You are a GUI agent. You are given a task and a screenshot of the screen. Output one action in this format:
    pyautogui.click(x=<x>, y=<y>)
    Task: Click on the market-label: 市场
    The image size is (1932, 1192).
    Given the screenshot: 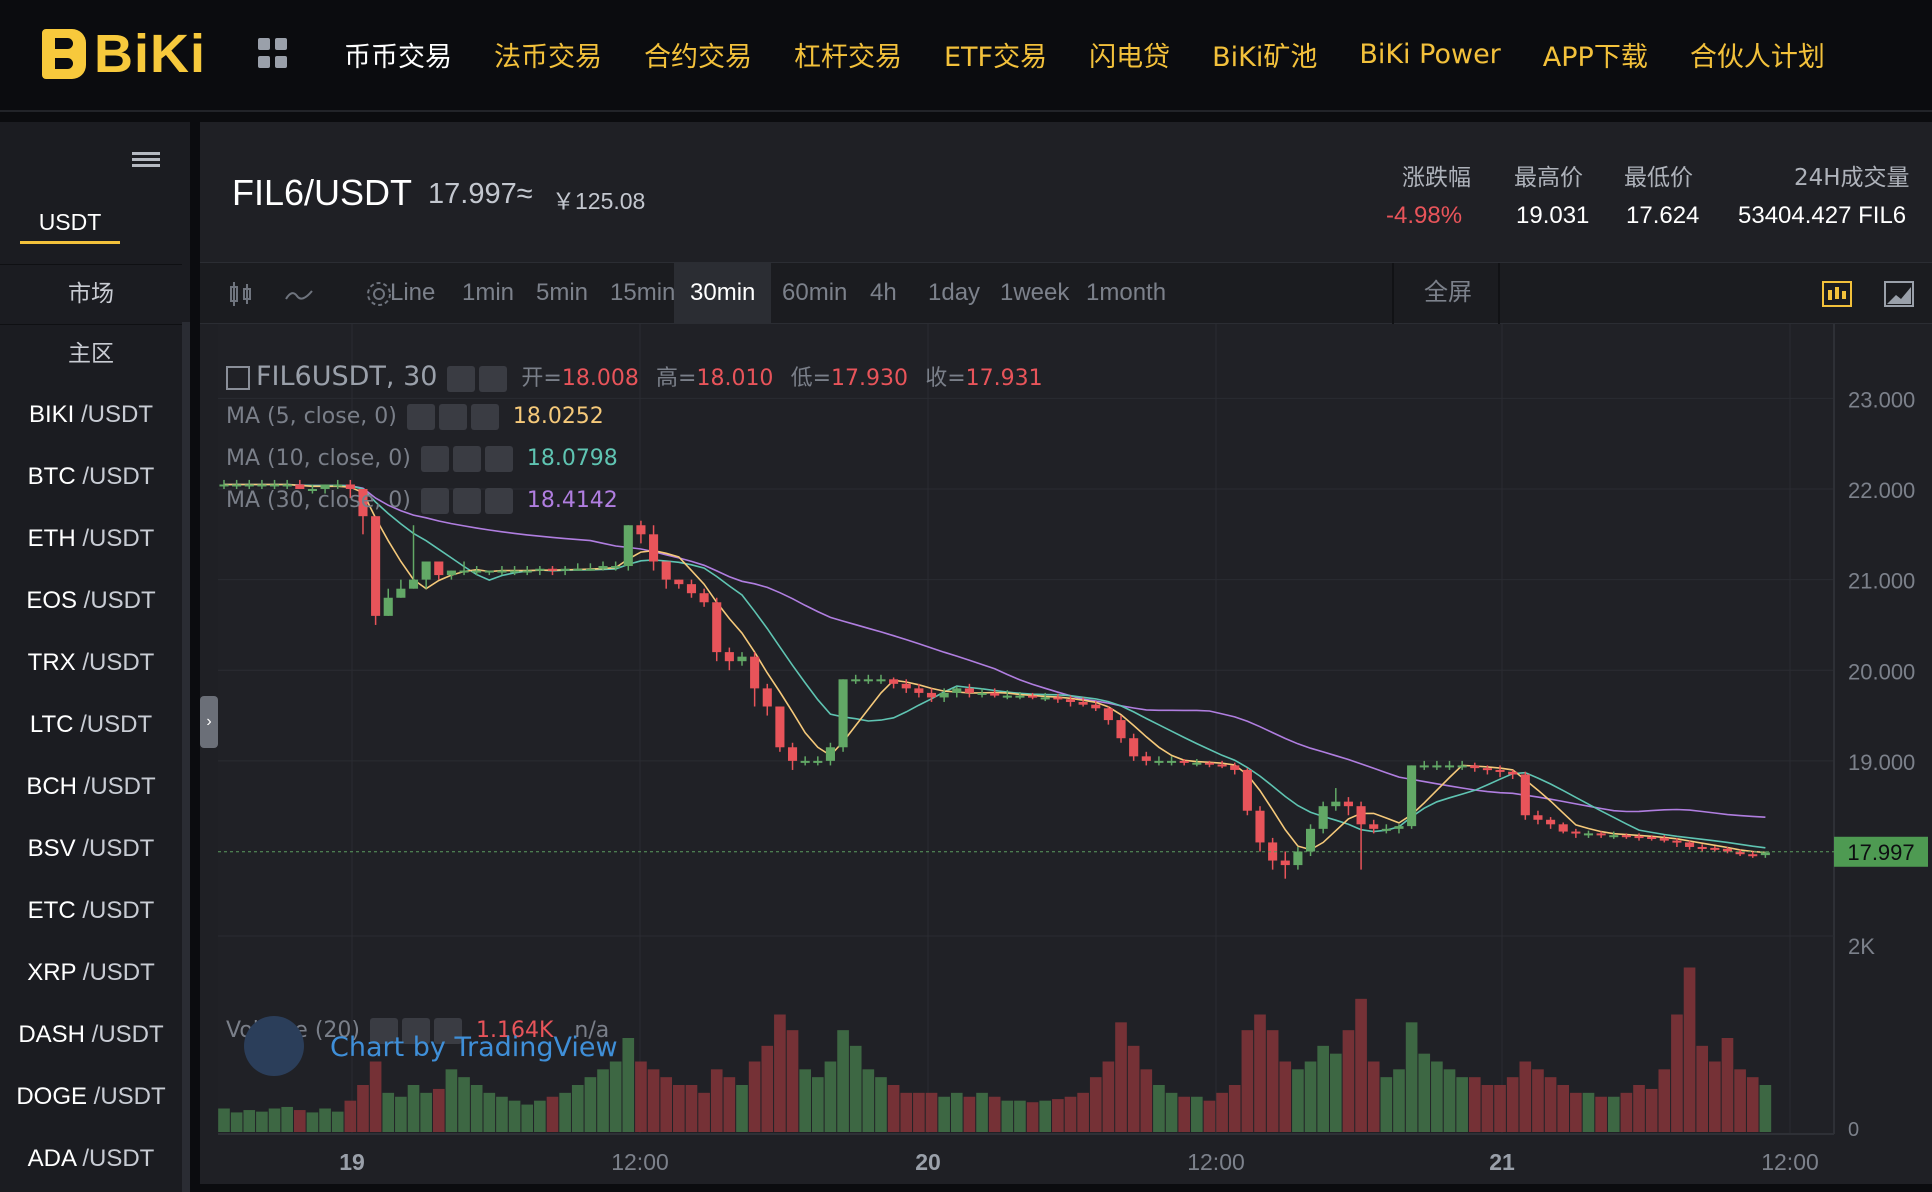 What is the action you would take?
    pyautogui.click(x=91, y=293)
    